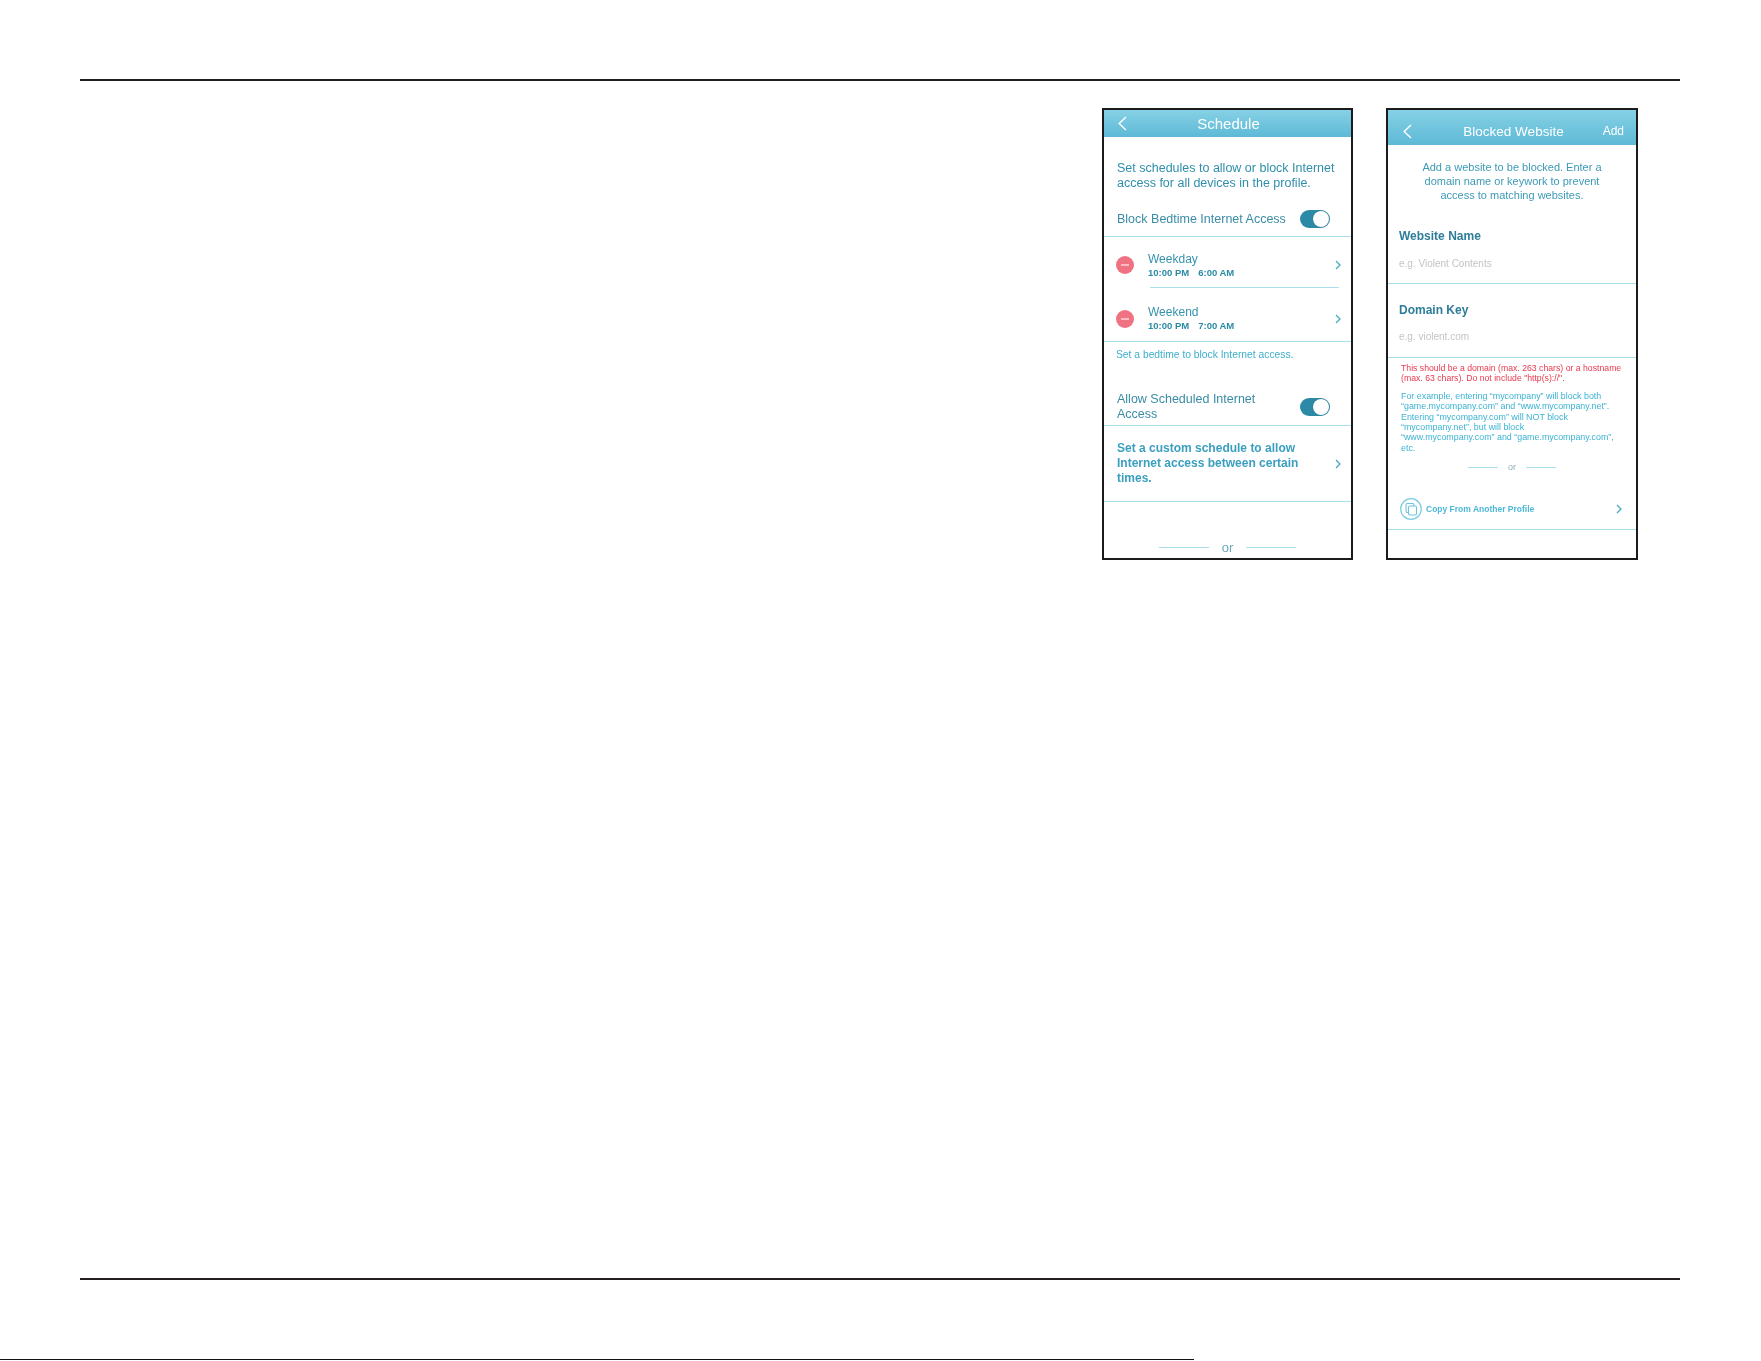 The image size is (1761, 1361). What do you see at coordinates (1216, 326) in the screenshot?
I see `end-time: 7:00 AM` at bounding box center [1216, 326].